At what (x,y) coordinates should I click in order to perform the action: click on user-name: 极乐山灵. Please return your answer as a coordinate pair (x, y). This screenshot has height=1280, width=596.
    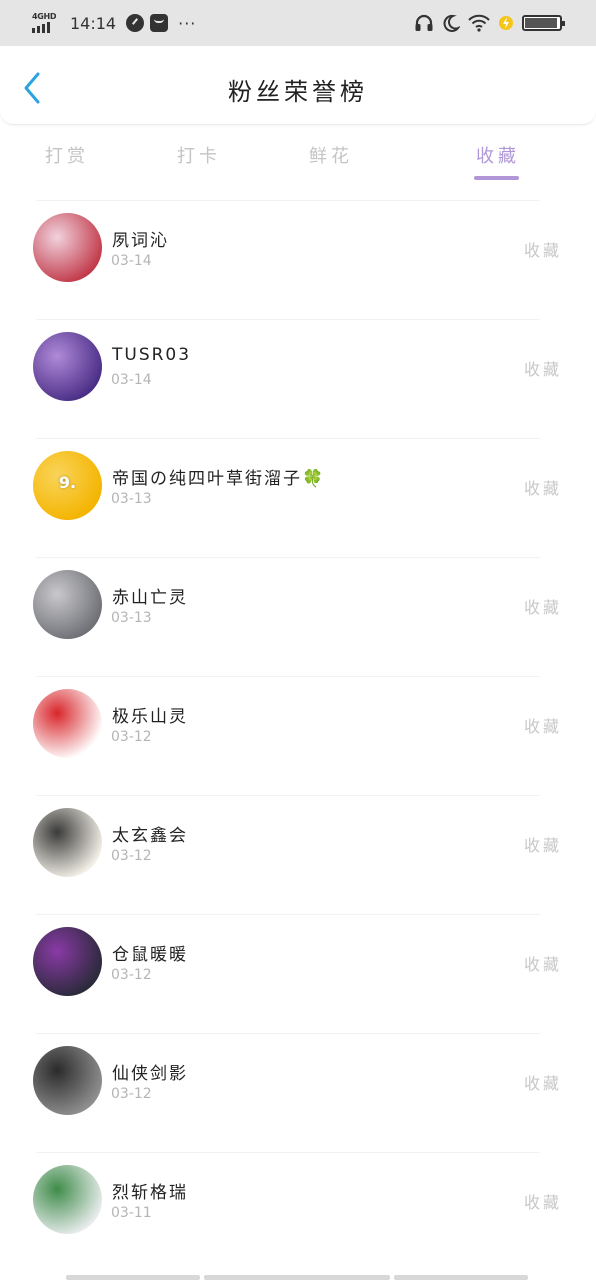
    Looking at the image, I should click on (150, 717).